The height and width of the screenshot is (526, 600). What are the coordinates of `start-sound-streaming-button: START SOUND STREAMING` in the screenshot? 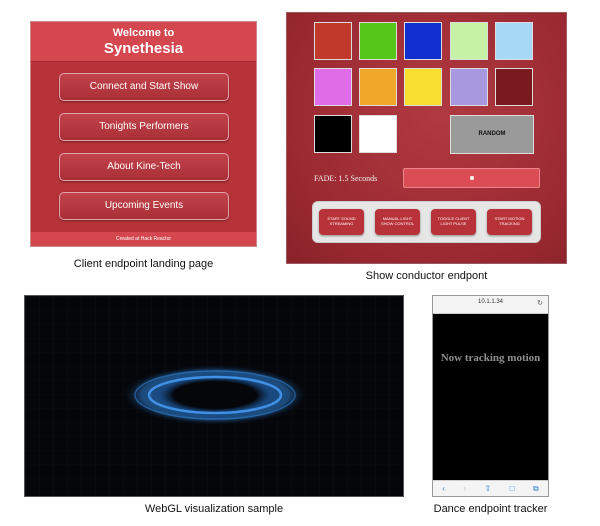 It's located at (341, 222).